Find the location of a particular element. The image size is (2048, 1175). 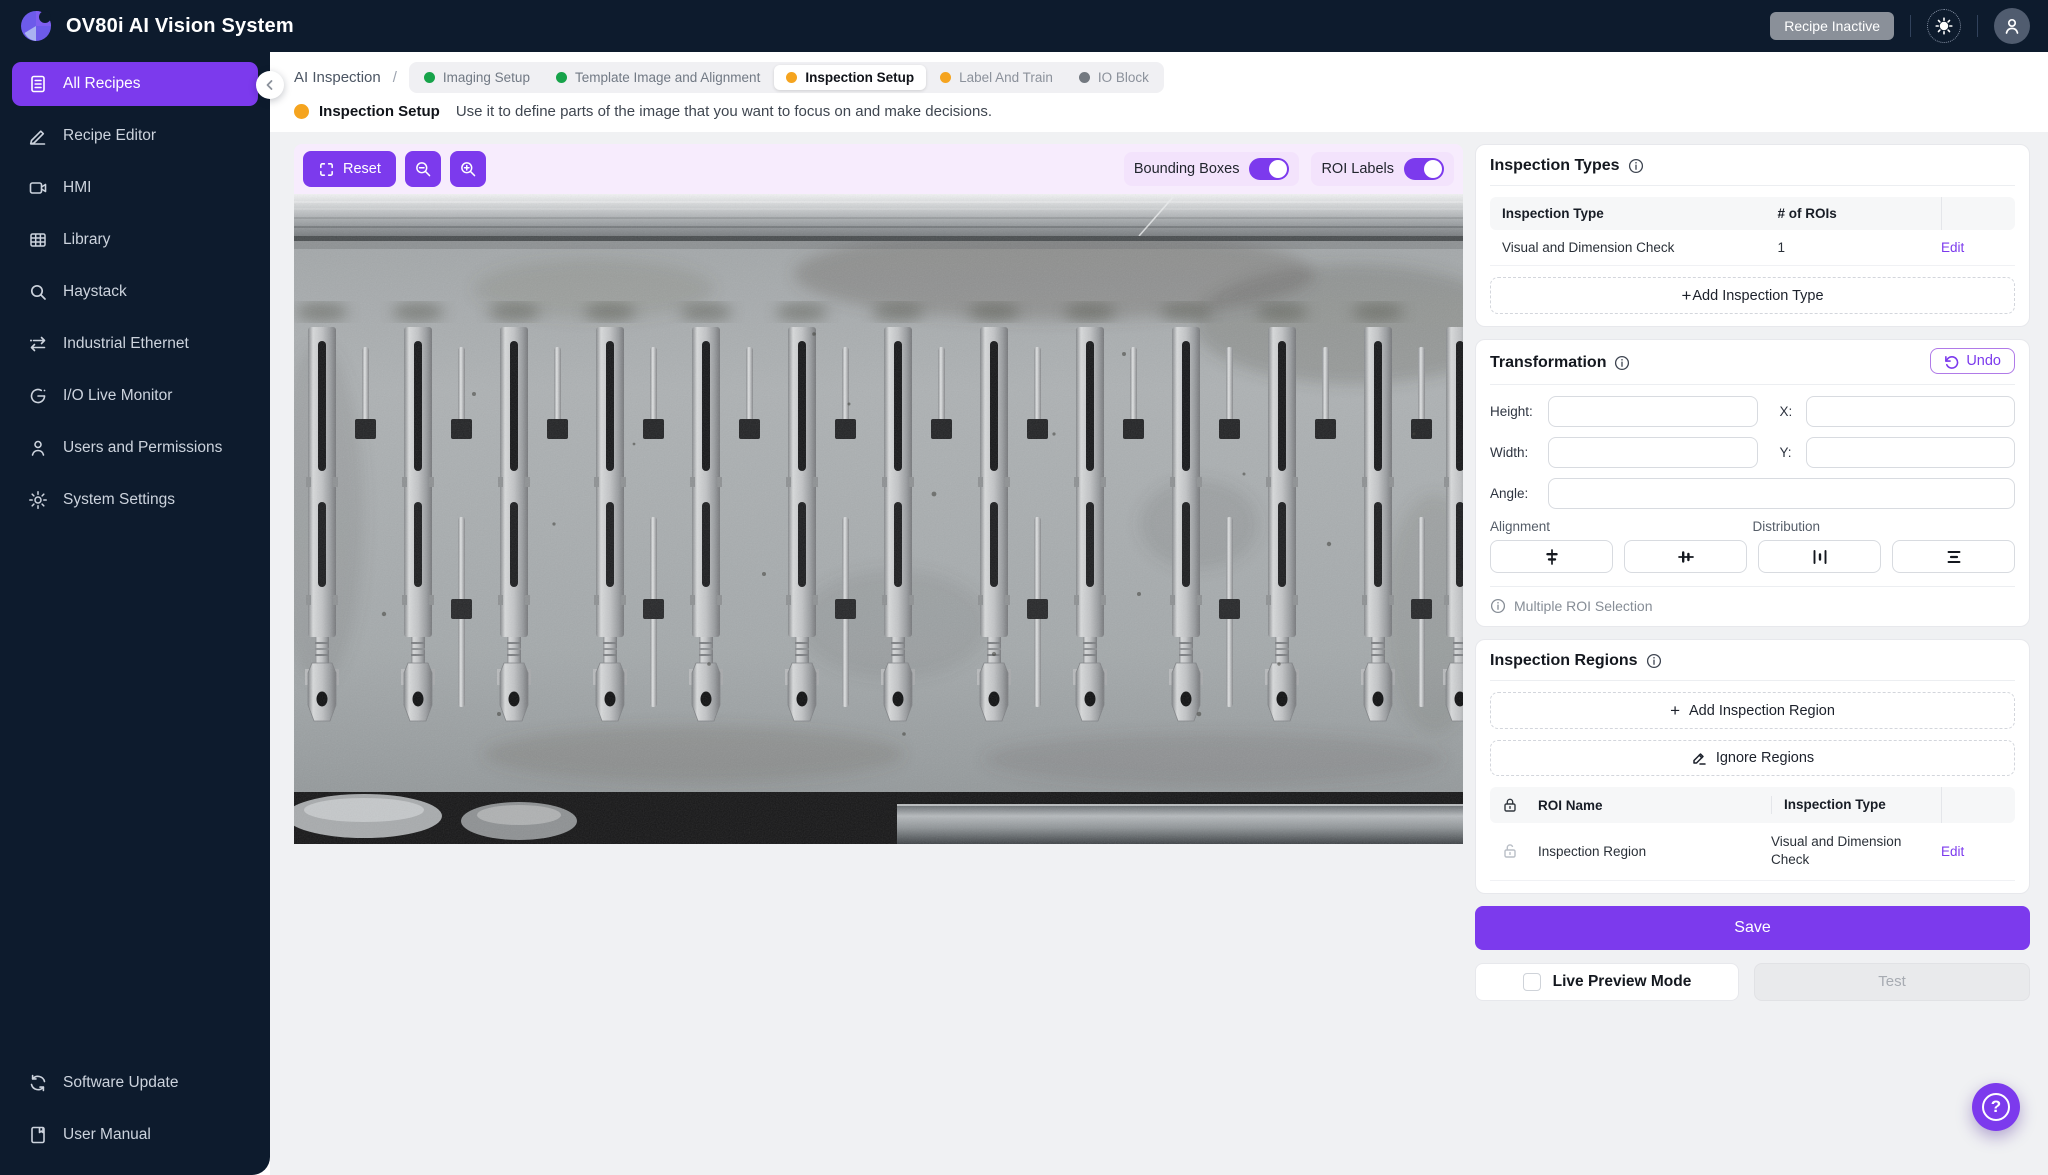

sidebar-item-label: HMI is located at coordinates (77, 187).